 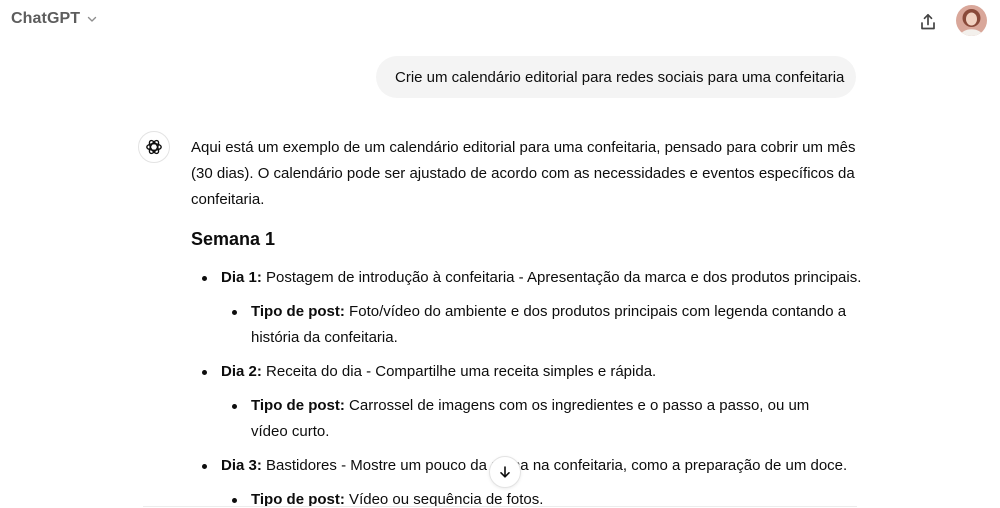 I want to click on day-label: Dia 3:, so click(x=241, y=465).